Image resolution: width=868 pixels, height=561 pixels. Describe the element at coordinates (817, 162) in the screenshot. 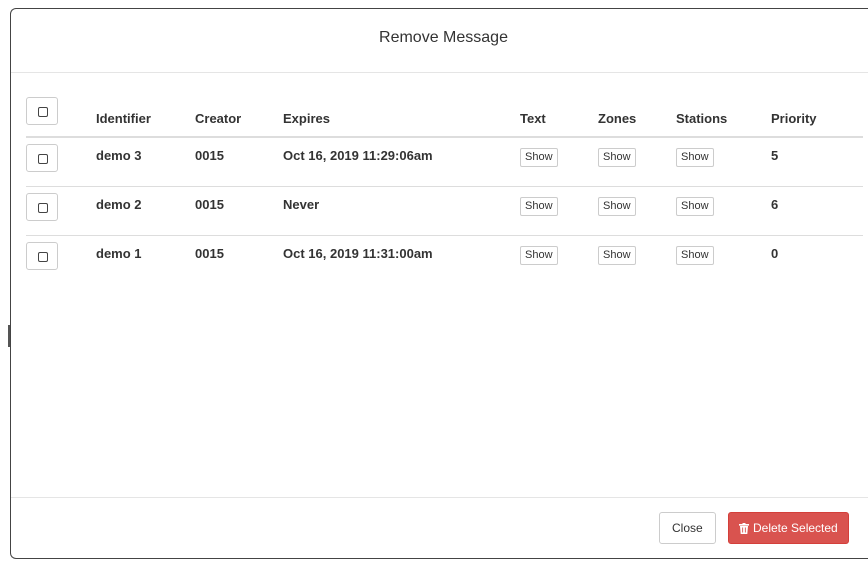

I see `cell-priority: 5` at that location.